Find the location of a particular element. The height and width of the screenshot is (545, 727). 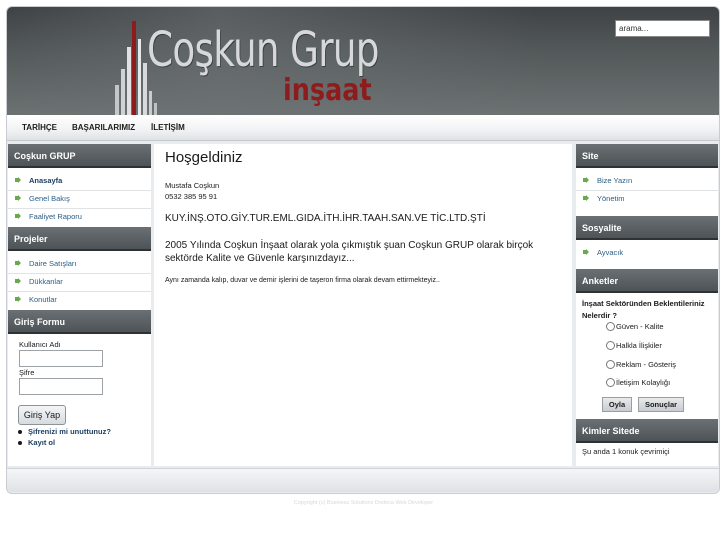

module-title-coskun-grup: Coşkun GRUP is located at coordinates (79, 156).